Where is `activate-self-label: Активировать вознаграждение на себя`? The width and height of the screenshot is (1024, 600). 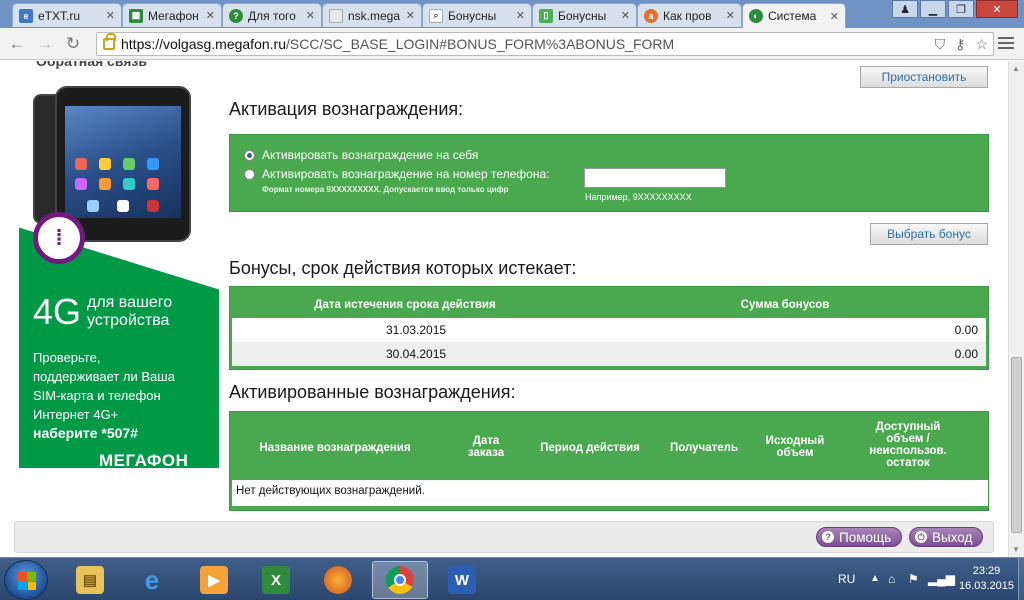 activate-self-label: Активировать вознаграждение на себя is located at coordinates (370, 155).